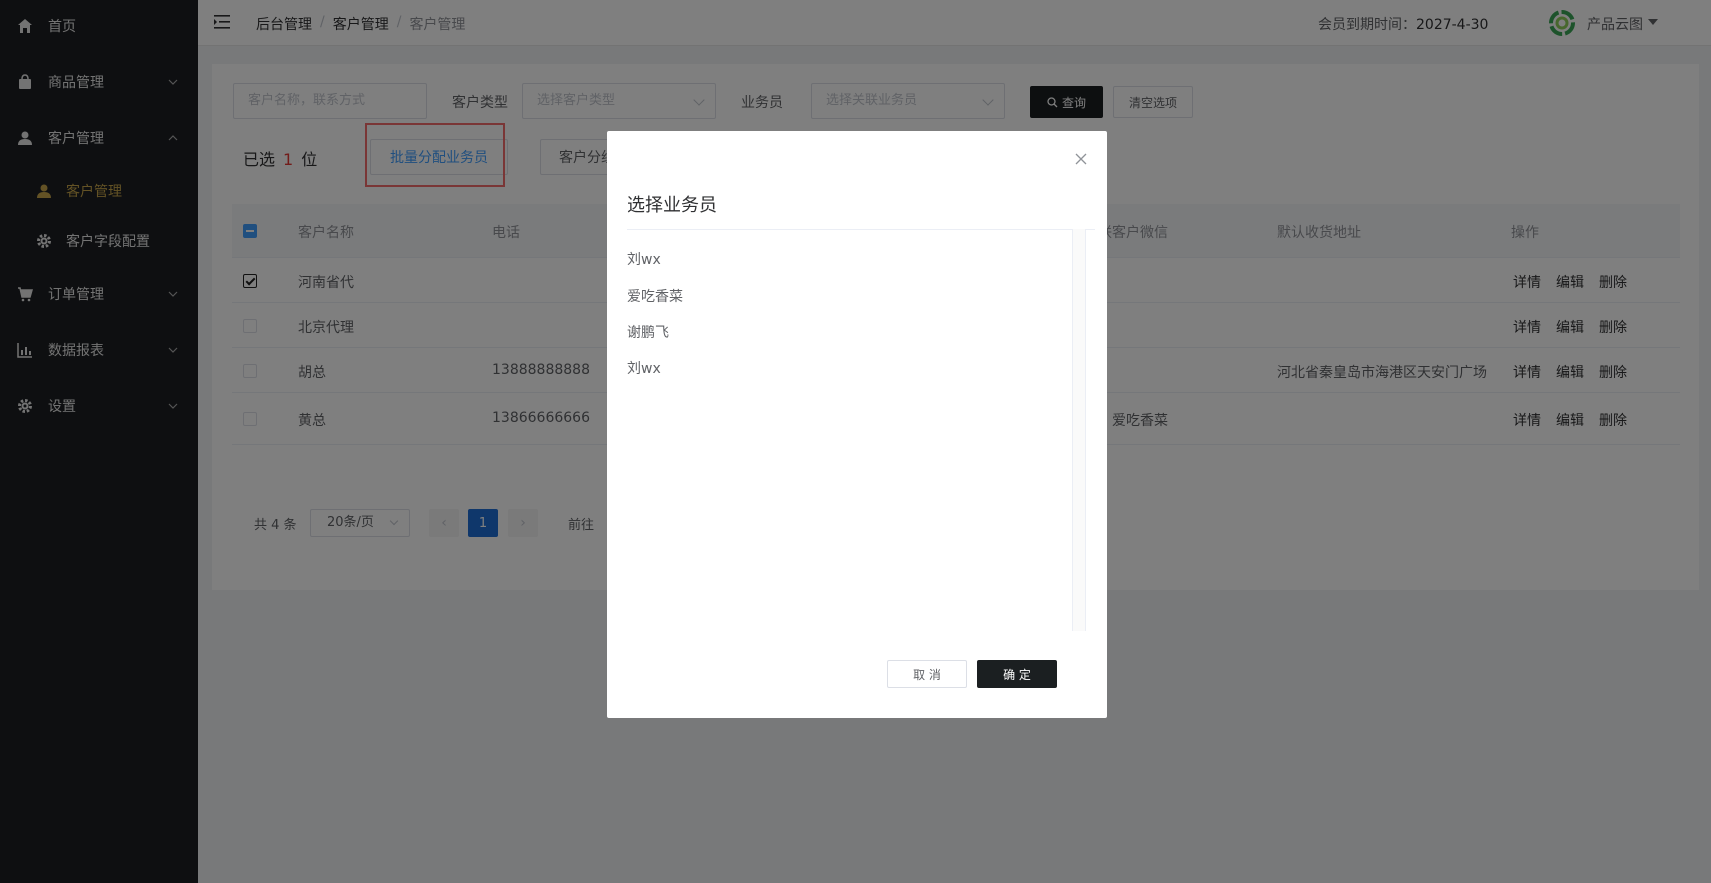 Image resolution: width=1711 pixels, height=883 pixels. Describe the element at coordinates (672, 205) in the screenshot. I see `dialog-title: 选择业务员` at that location.